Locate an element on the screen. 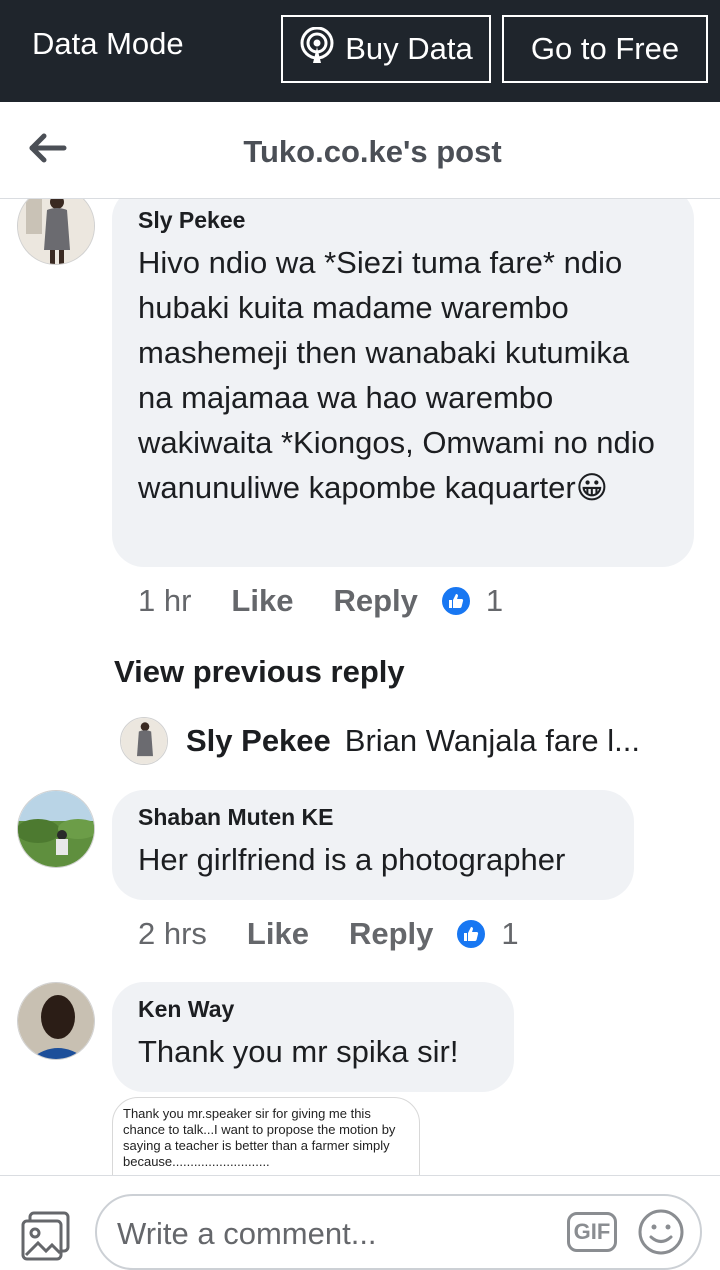 The image size is (720, 1270). comment-time: 1 hr is located at coordinates (164, 601).